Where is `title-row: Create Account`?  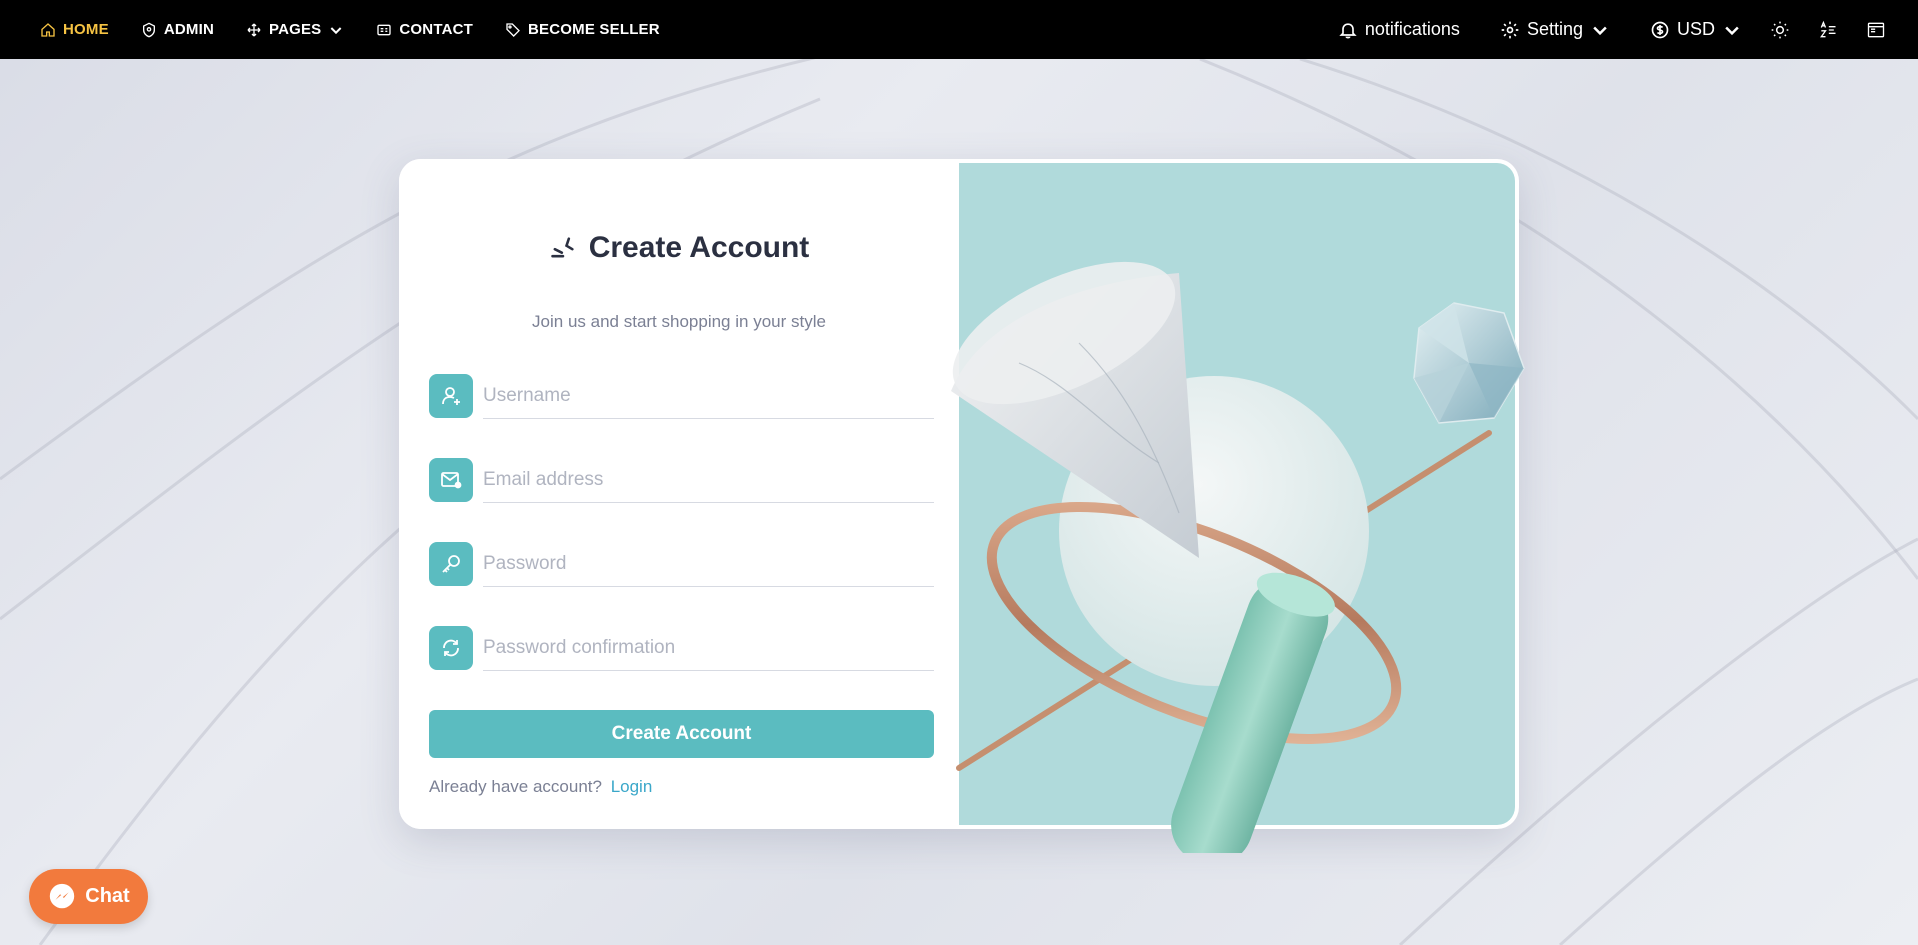
title-row: Create Account is located at coordinates (679, 248).